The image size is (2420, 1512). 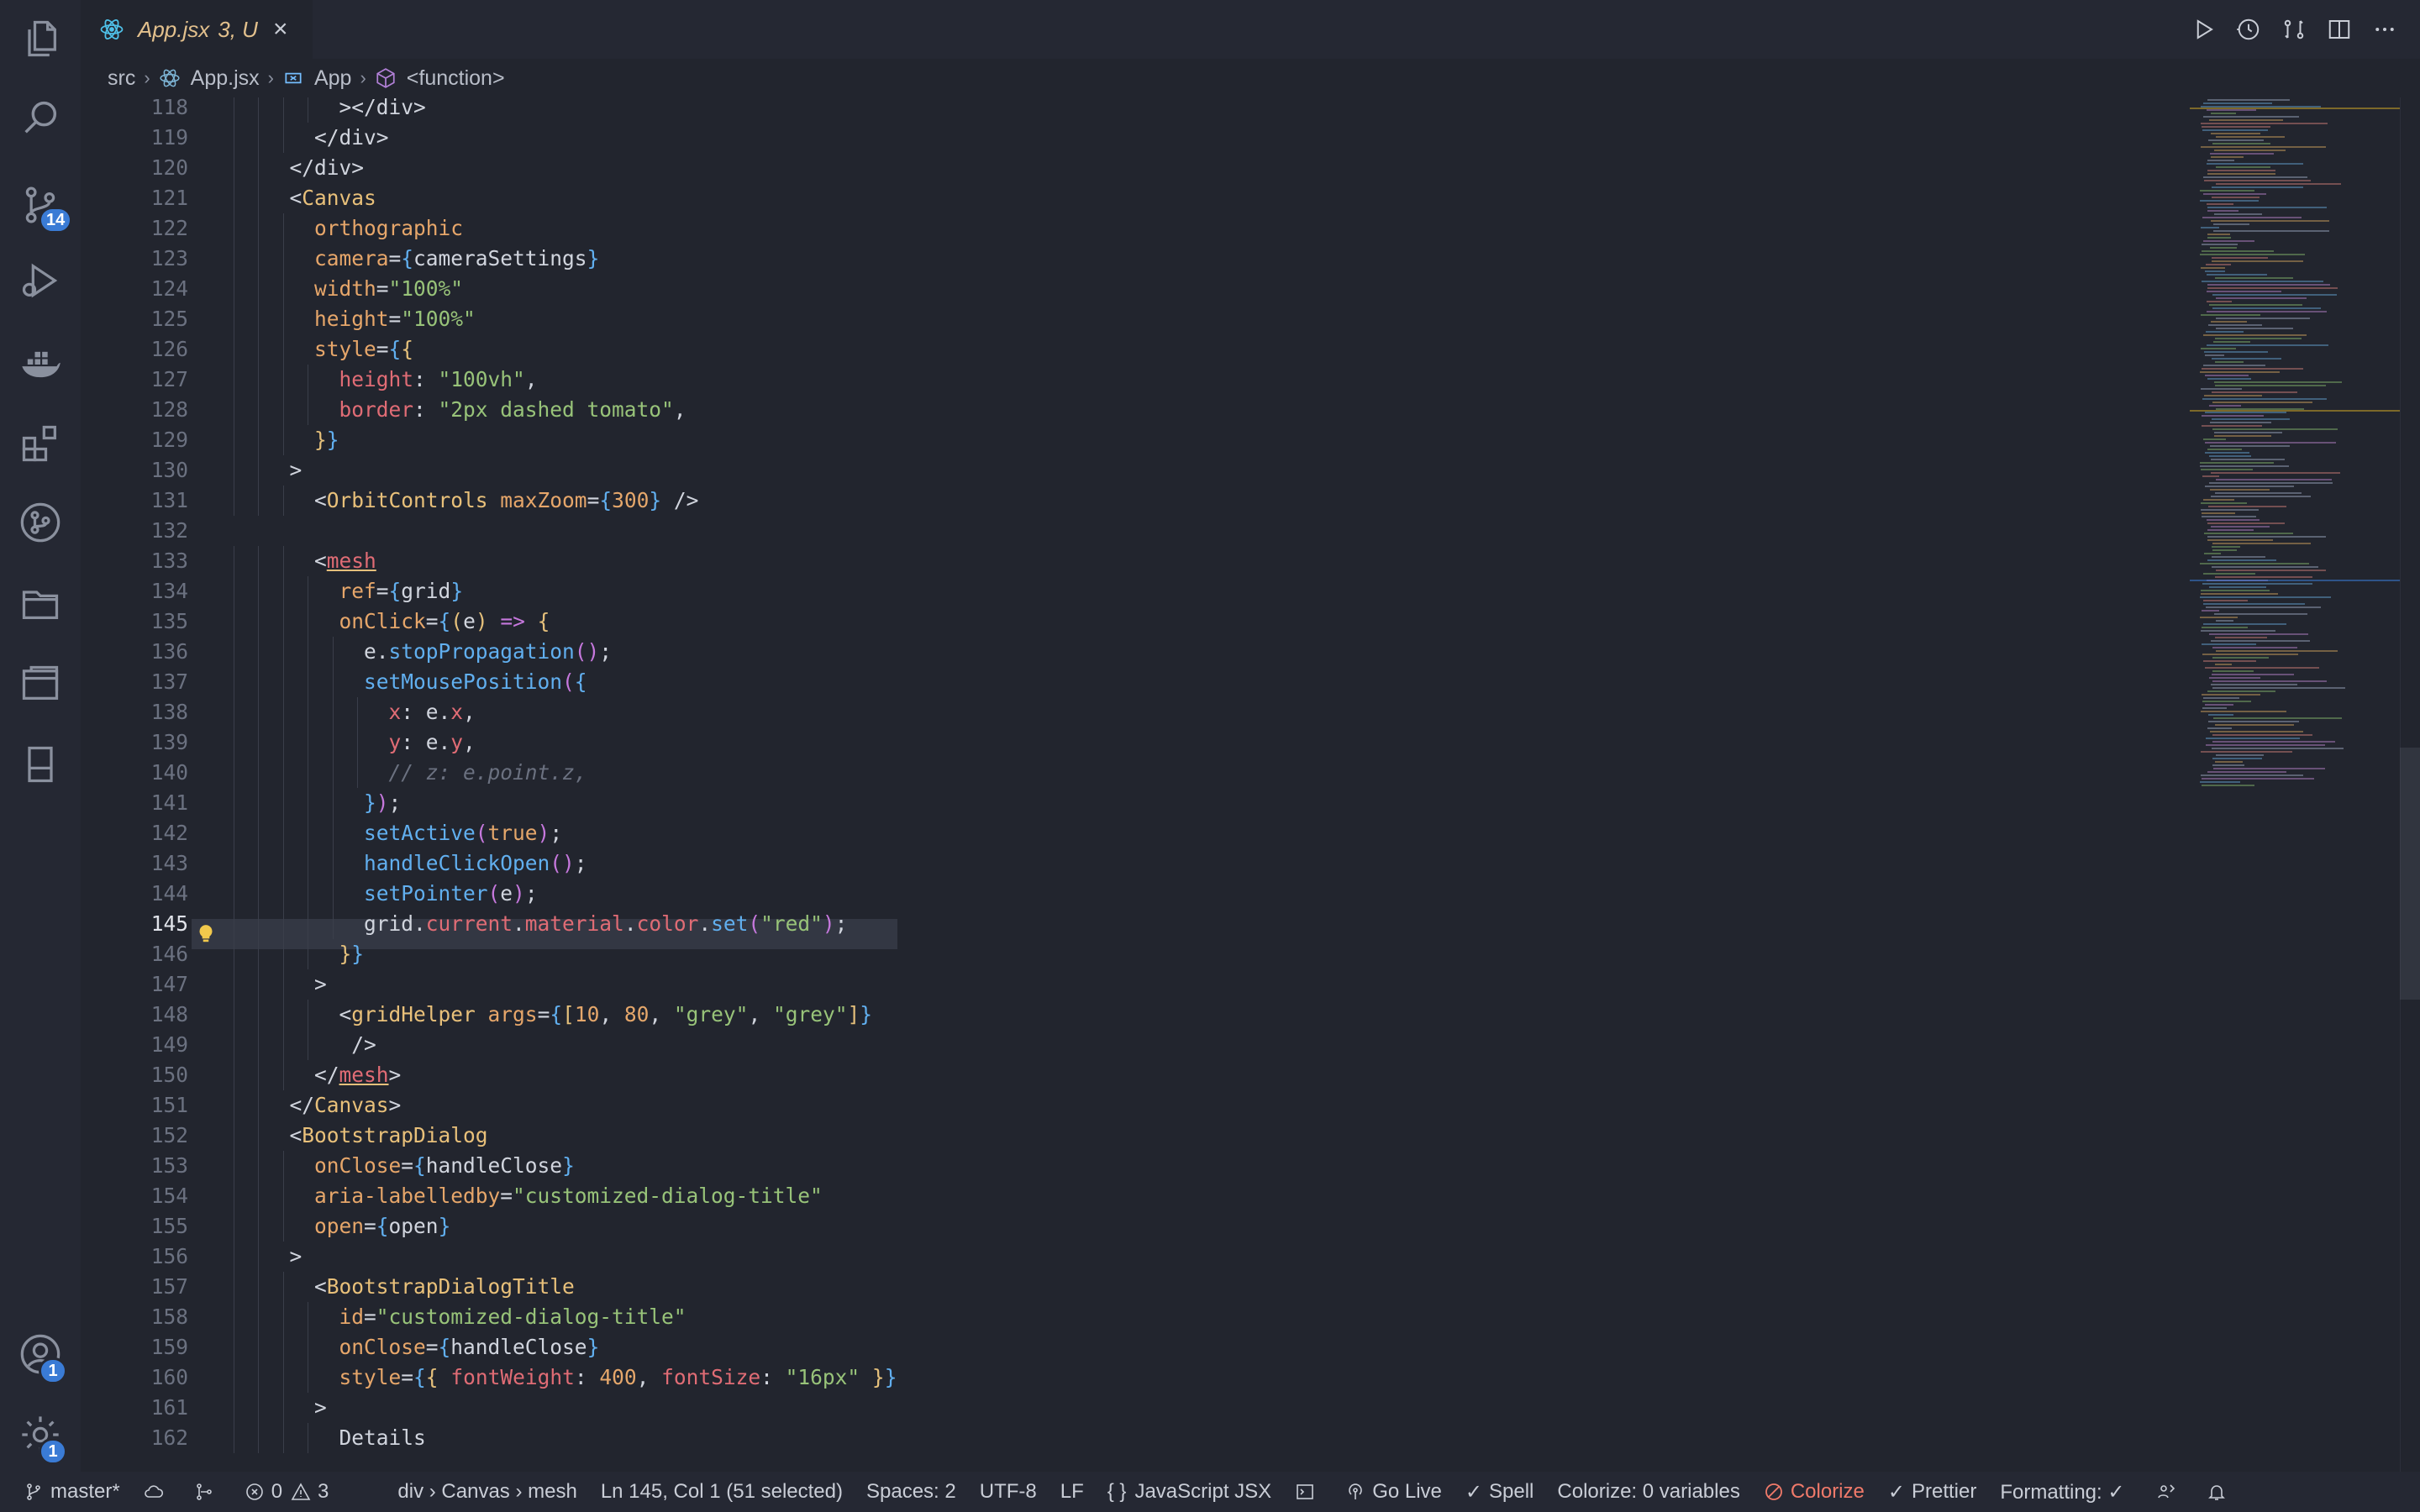 What do you see at coordinates (2062, 1492) in the screenshot?
I see `formatting-status: Formatting: ✓` at bounding box center [2062, 1492].